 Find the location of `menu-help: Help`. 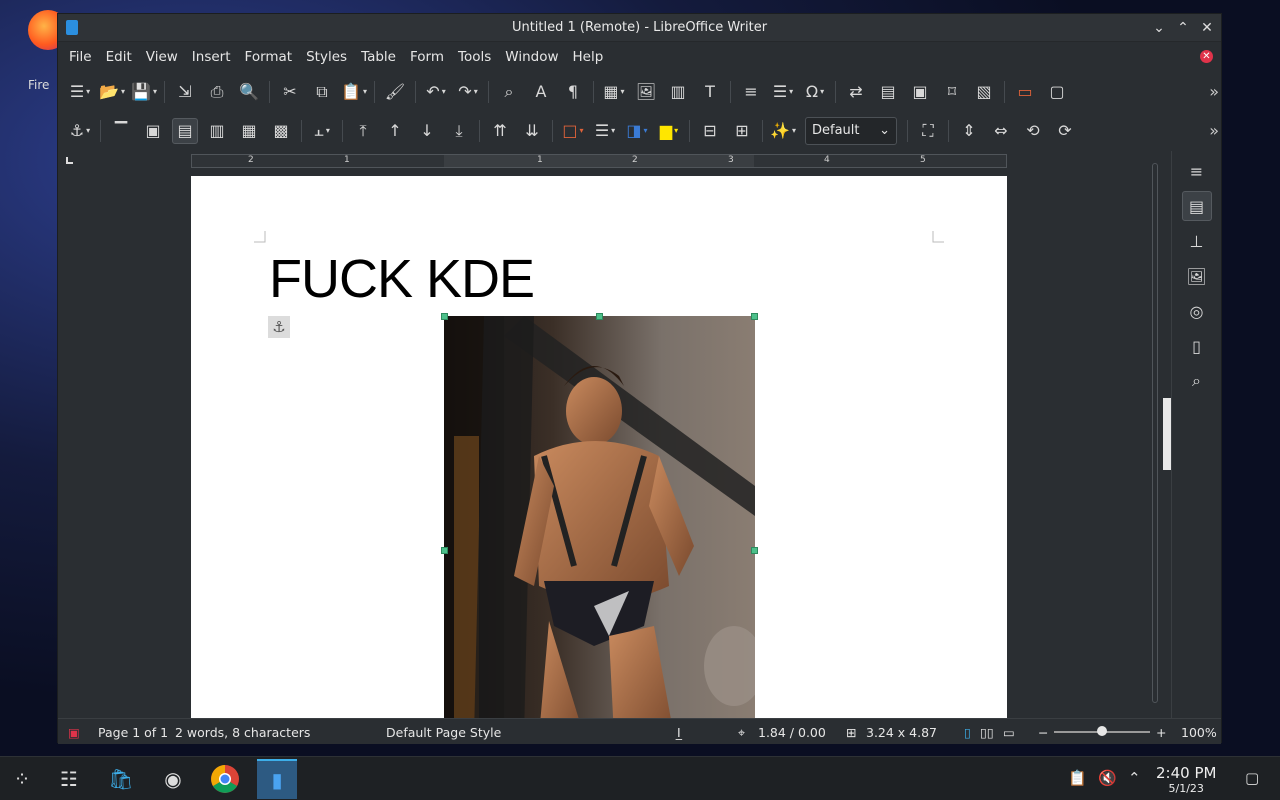

menu-help: Help is located at coordinates (588, 57).